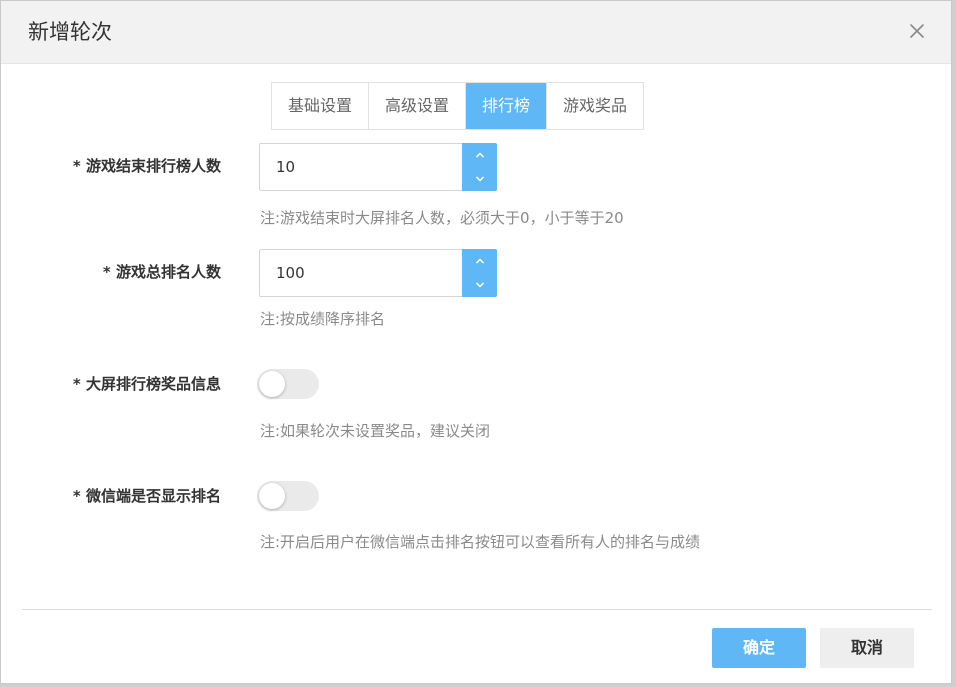 The height and width of the screenshot is (687, 956). I want to click on footer-divider, so click(477, 609).